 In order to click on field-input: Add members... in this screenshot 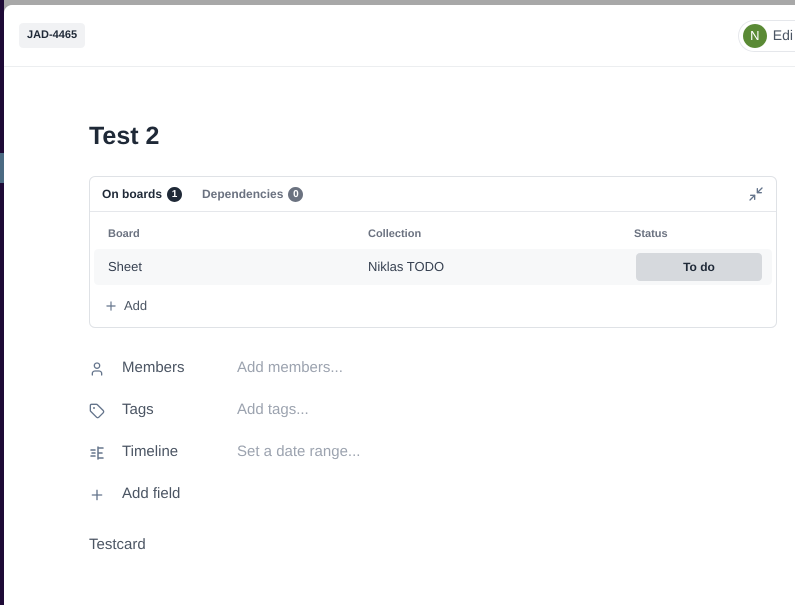, I will do `click(367, 368)`.